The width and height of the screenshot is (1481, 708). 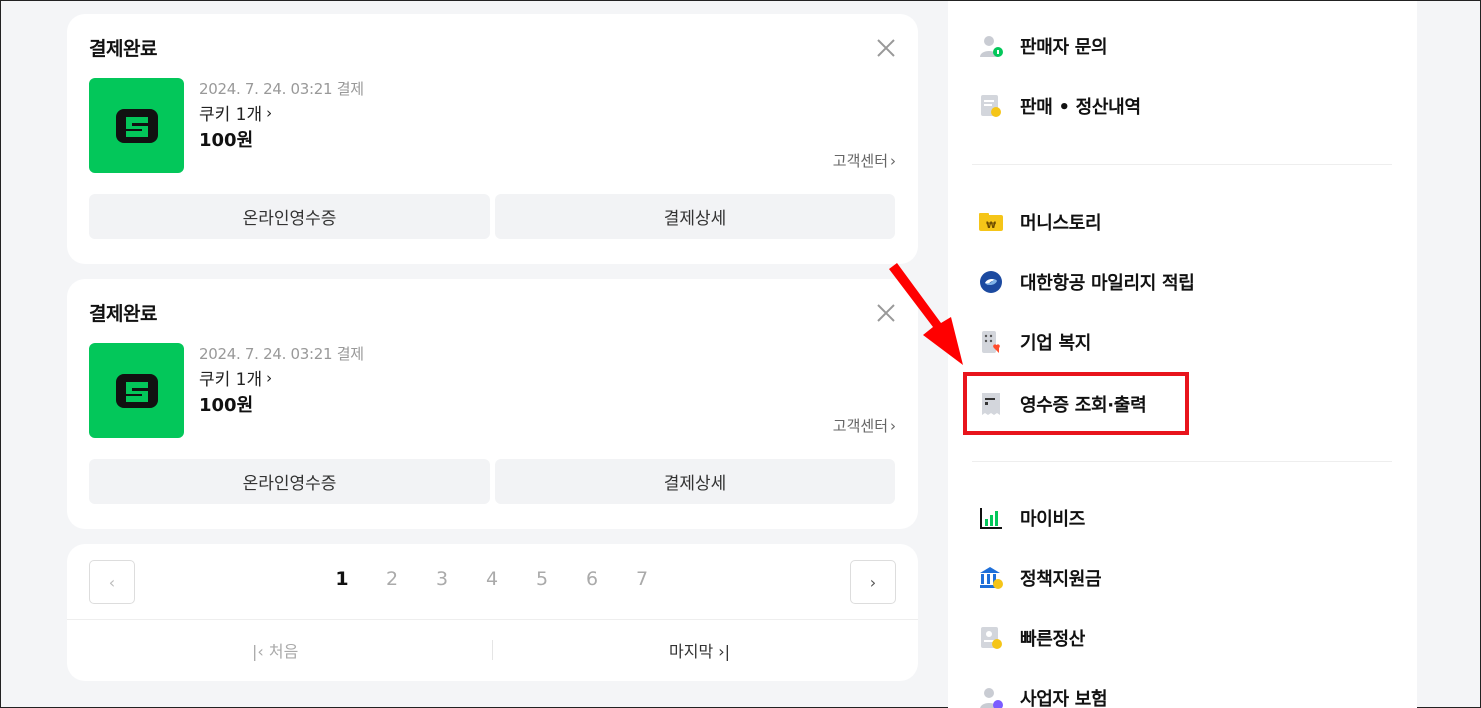 What do you see at coordinates (592, 579) in the screenshot?
I see `page-number: 6` at bounding box center [592, 579].